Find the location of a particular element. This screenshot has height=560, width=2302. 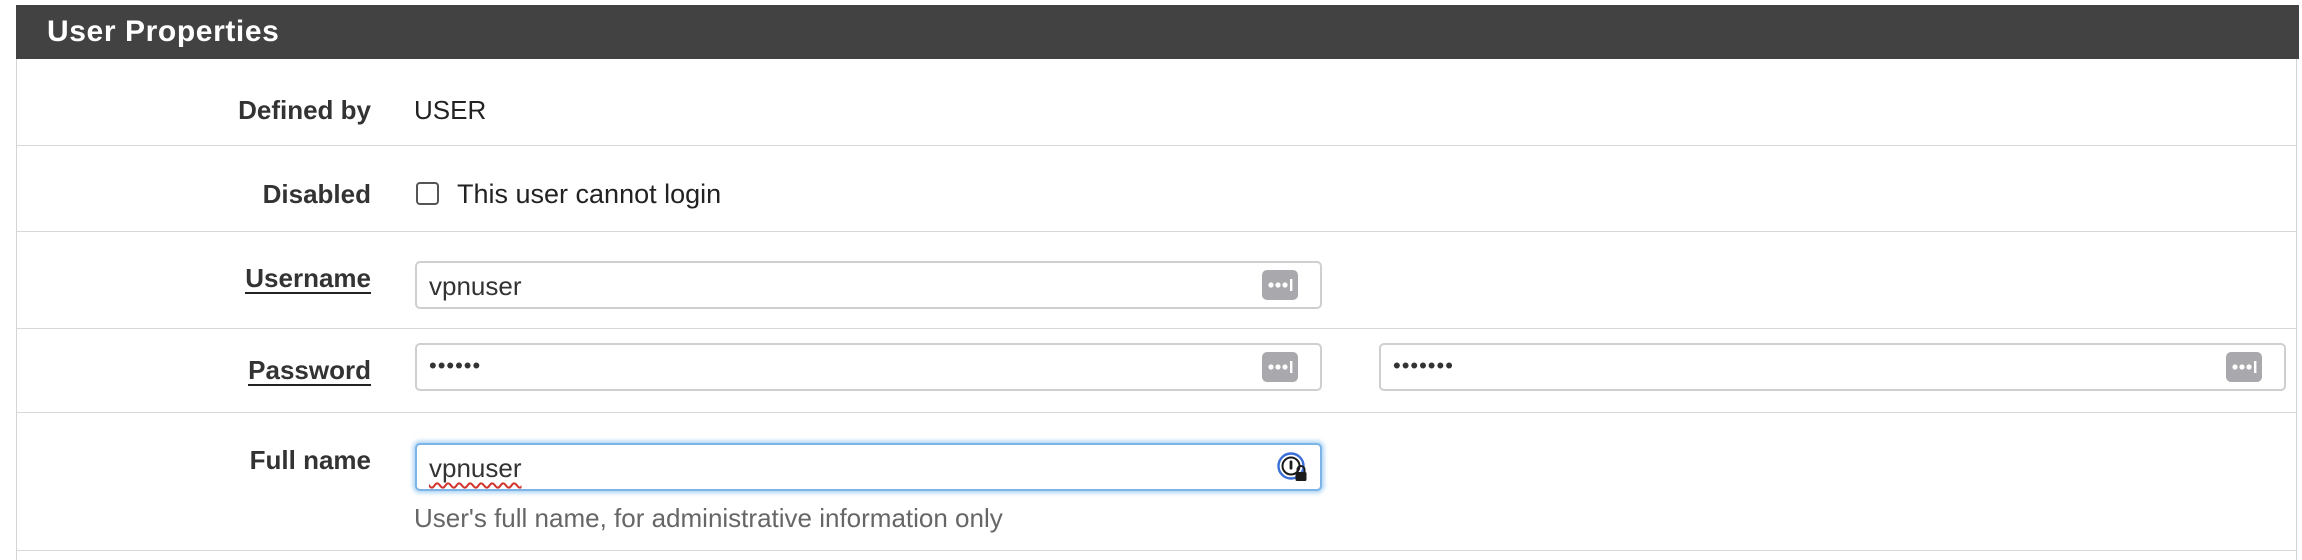

username-input: vpnuser is located at coordinates (868, 285).